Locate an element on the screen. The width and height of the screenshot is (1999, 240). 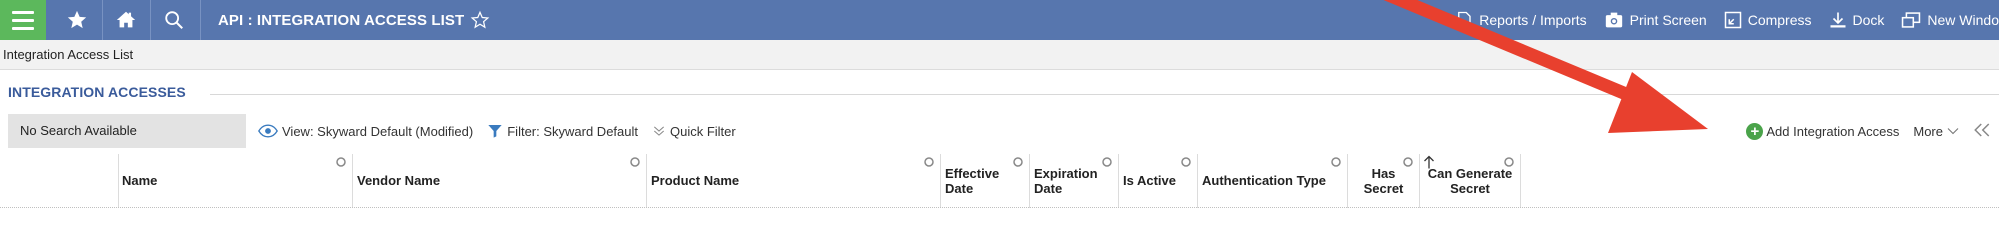
add-integration-access-button: + Add Integration Access is located at coordinates (1823, 131).